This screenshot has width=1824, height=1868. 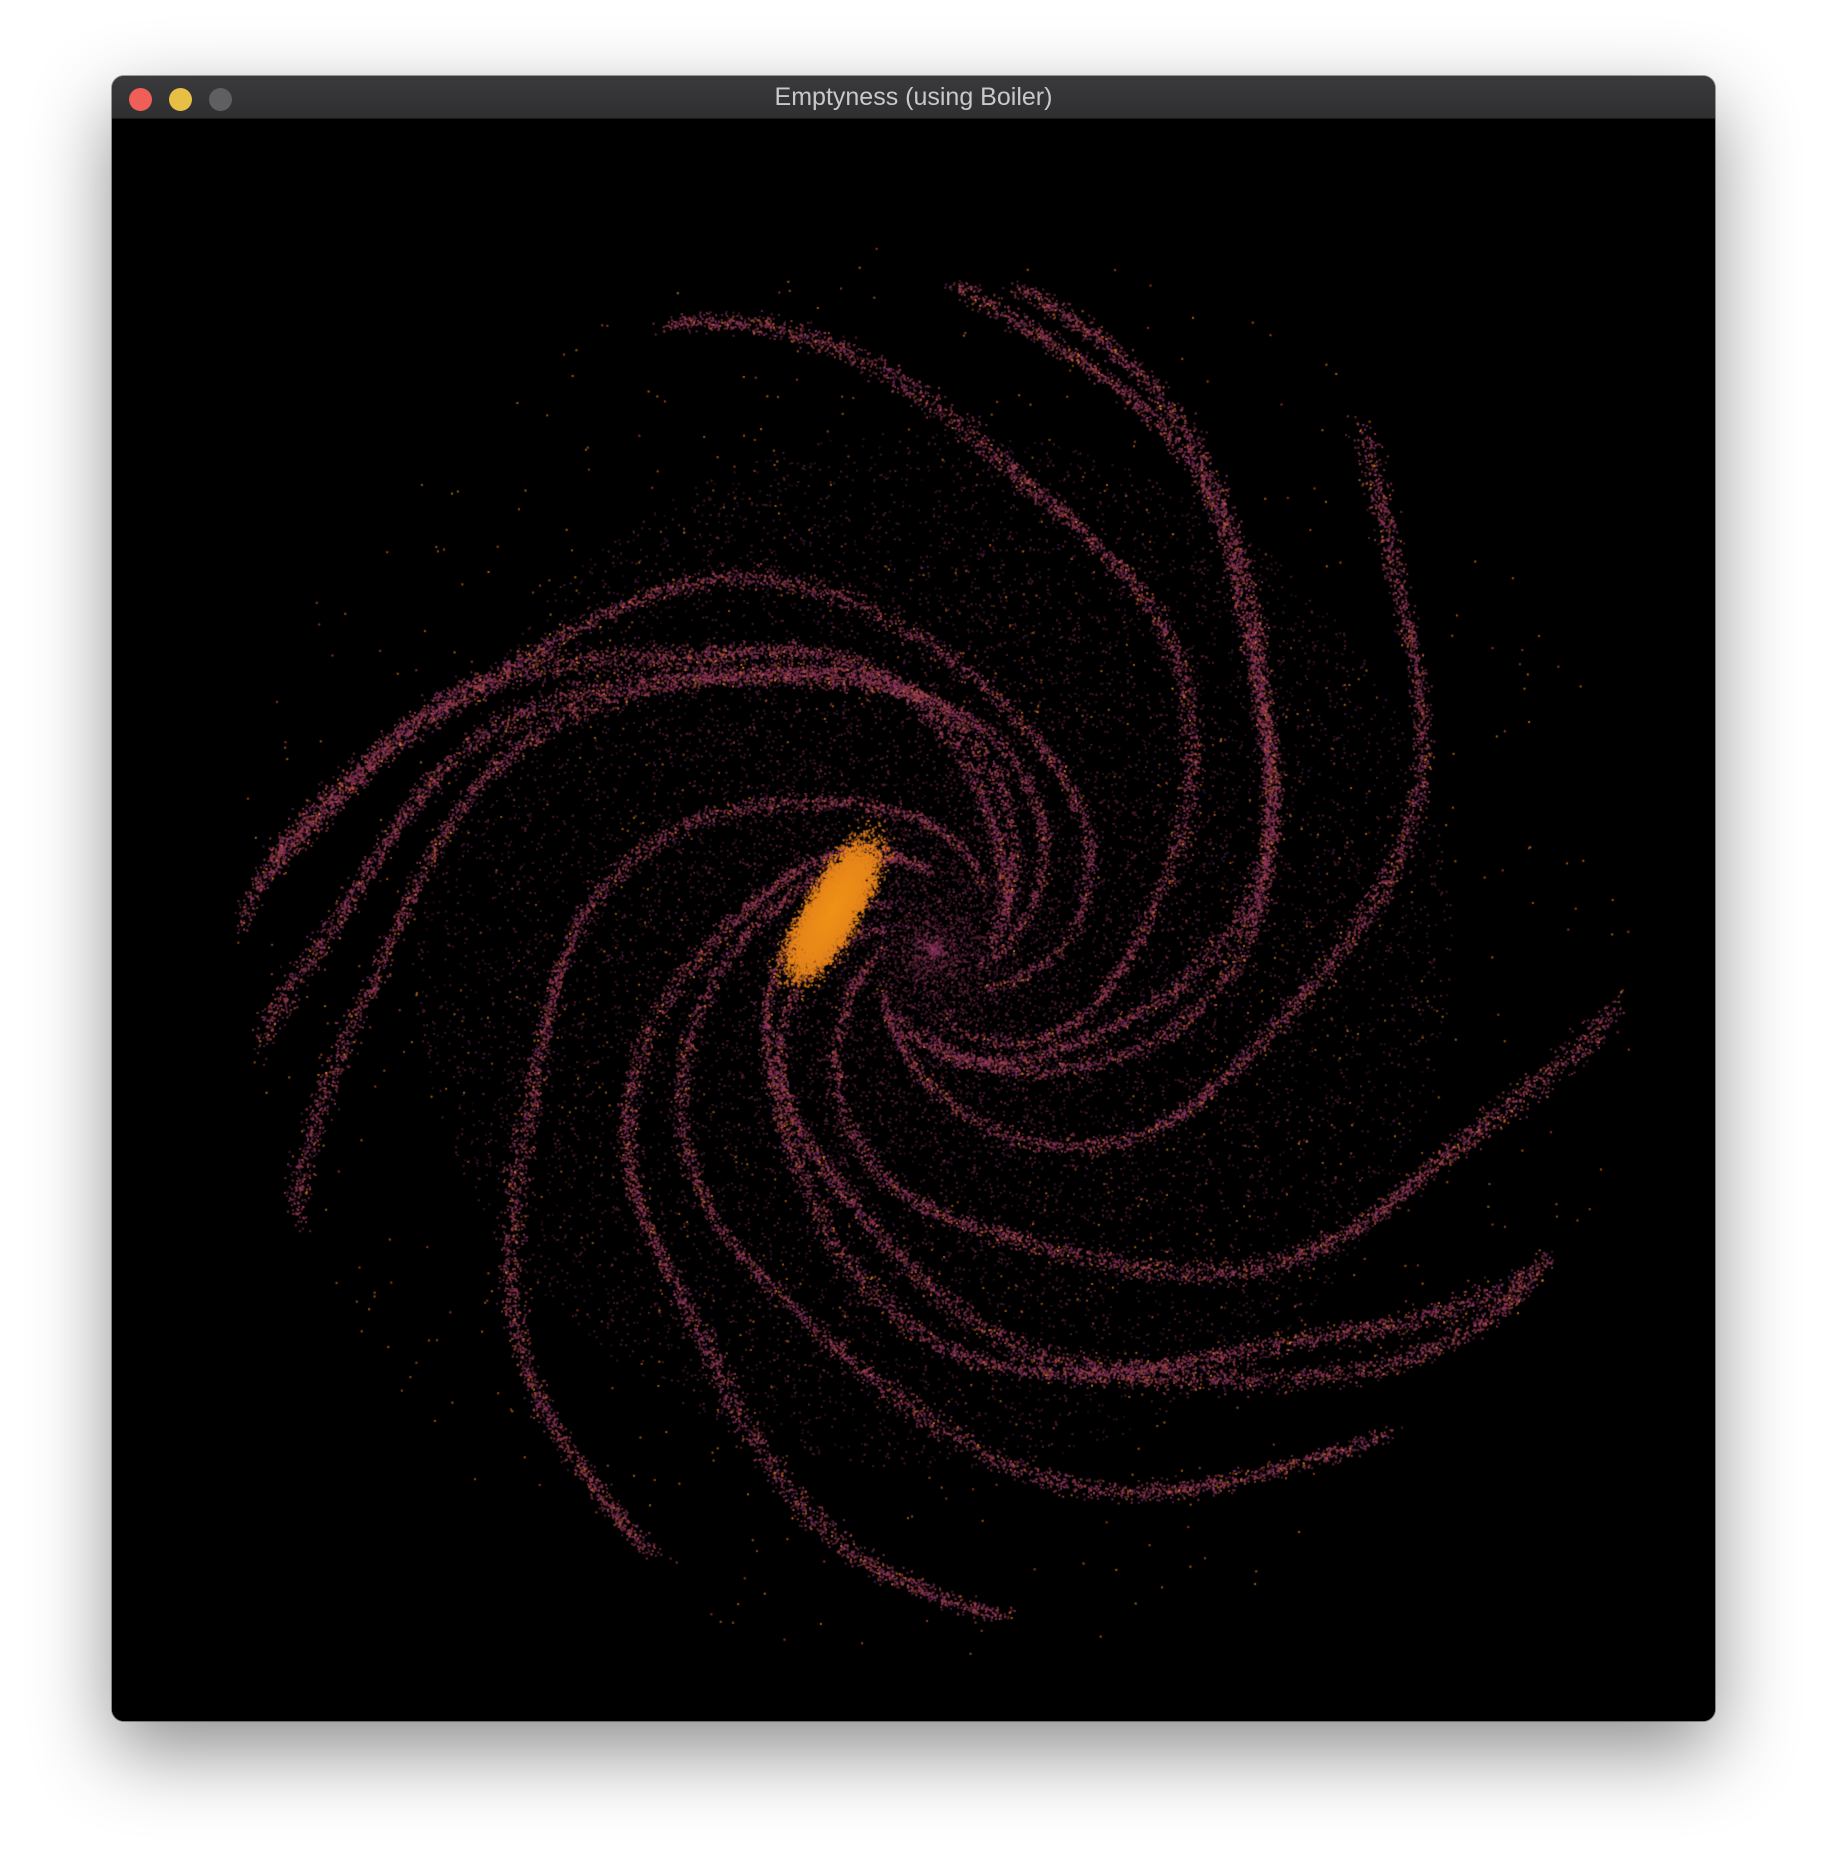 I want to click on title-bar: Emptyness (using Boiler), so click(x=913, y=97).